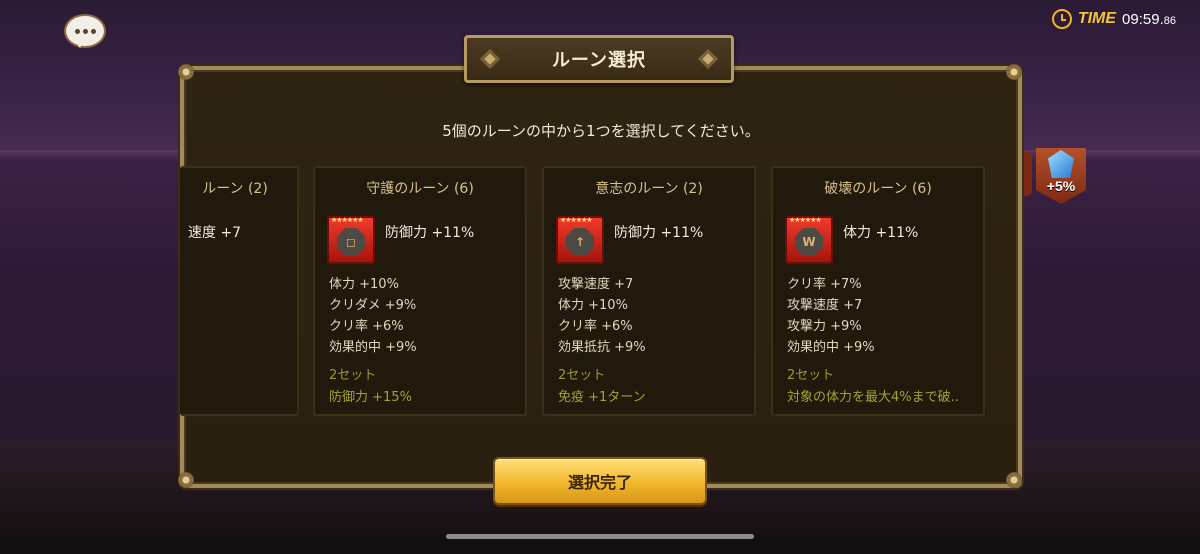 Image resolution: width=1200 pixels, height=554 pixels. What do you see at coordinates (602, 397) in the screenshot?
I see `set-effect: 免疫 +1ターン` at bounding box center [602, 397].